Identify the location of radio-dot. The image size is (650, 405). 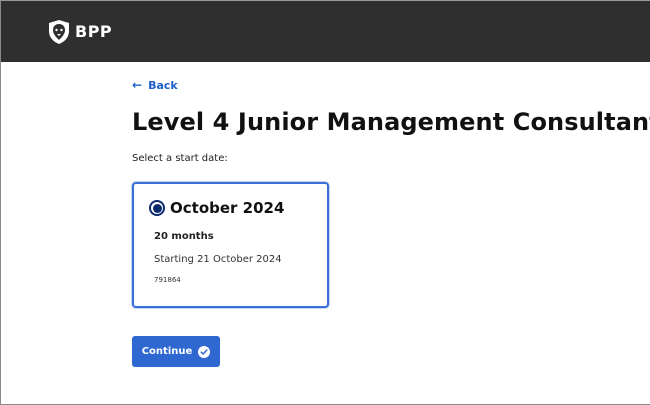
(157, 208).